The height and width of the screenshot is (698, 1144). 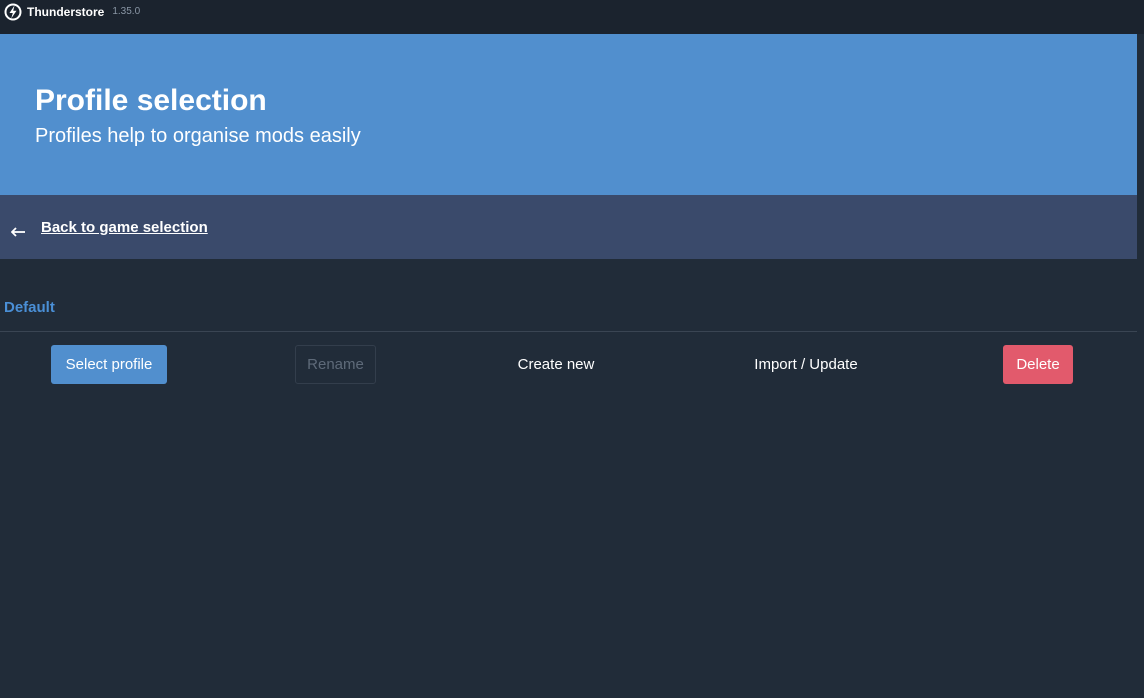 I want to click on app-name: Thunderstore, so click(x=66, y=12).